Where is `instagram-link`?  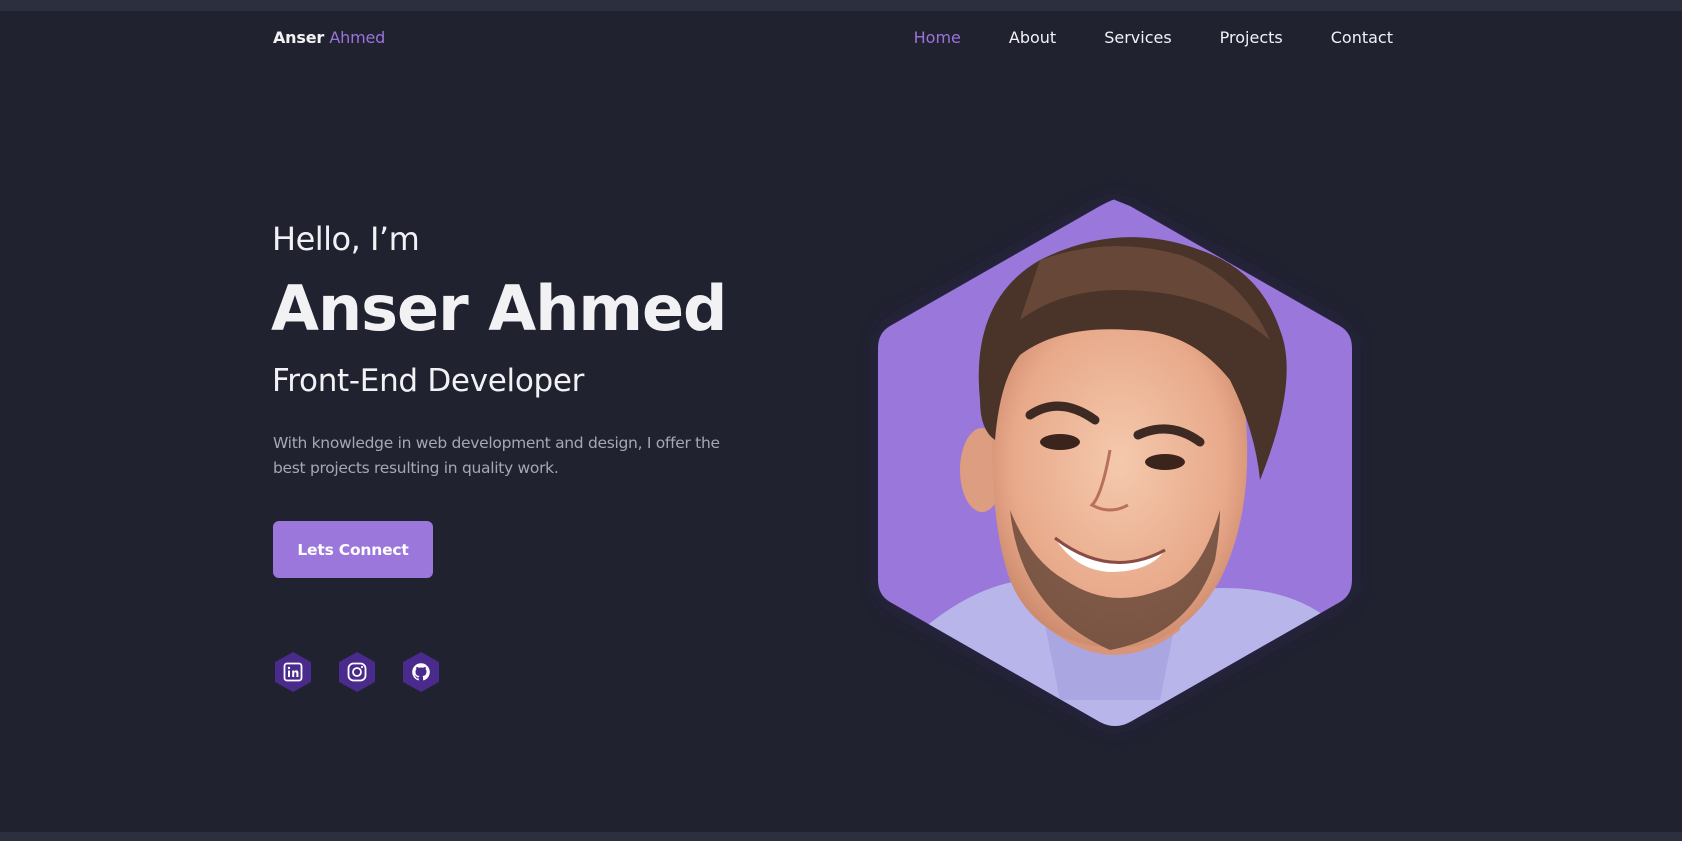
instagram-link is located at coordinates (357, 672).